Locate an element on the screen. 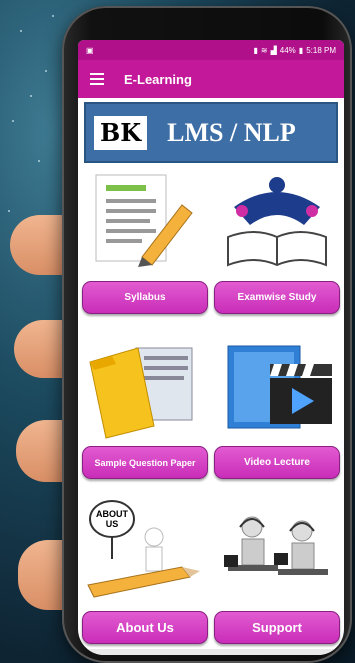  reading-people-book-icon is located at coordinates (277, 221).